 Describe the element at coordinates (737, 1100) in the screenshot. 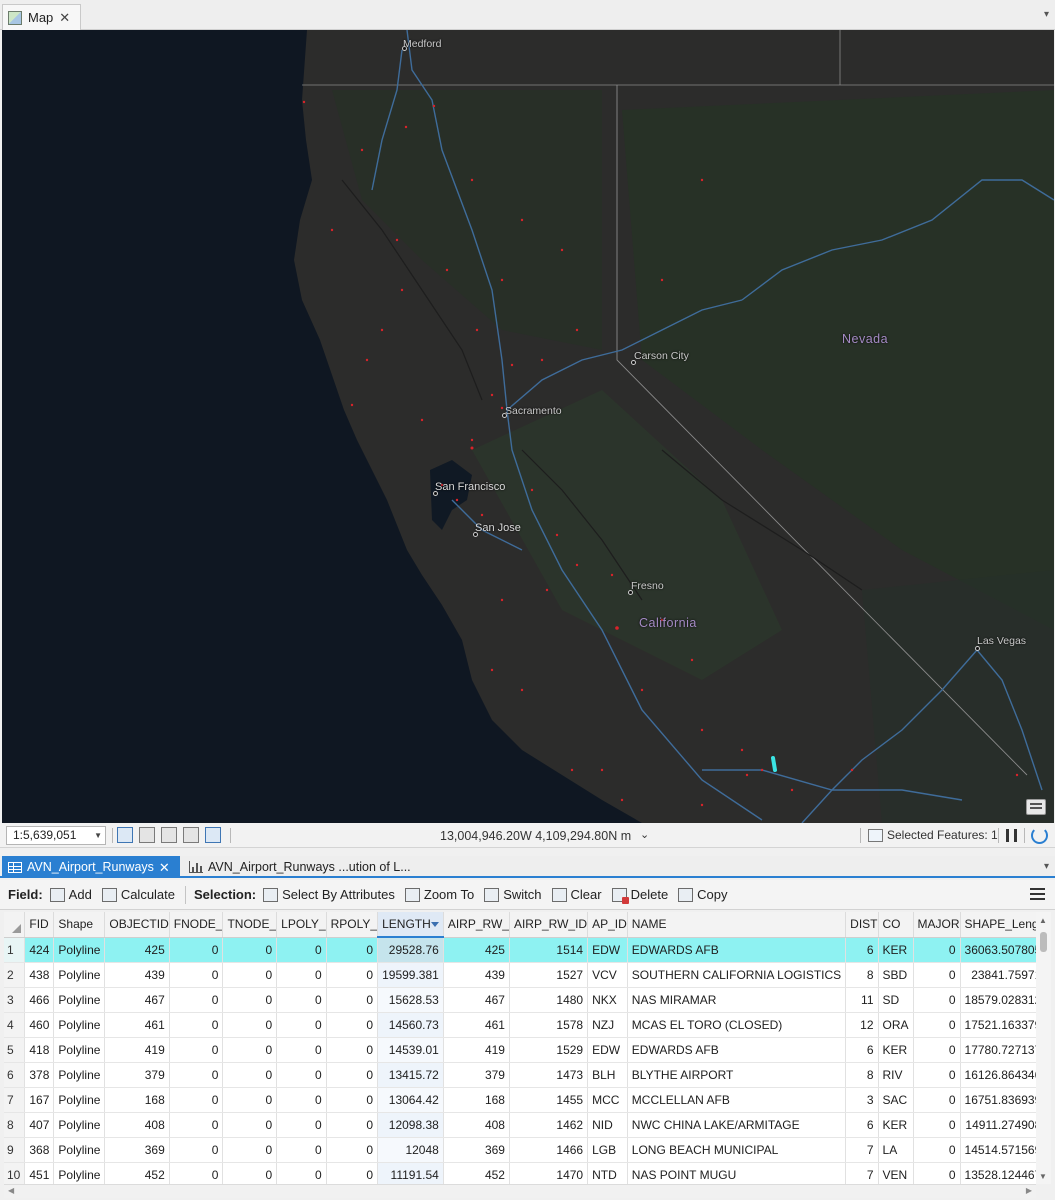

I see `table-cell: MCCLELLAN AFB` at that location.